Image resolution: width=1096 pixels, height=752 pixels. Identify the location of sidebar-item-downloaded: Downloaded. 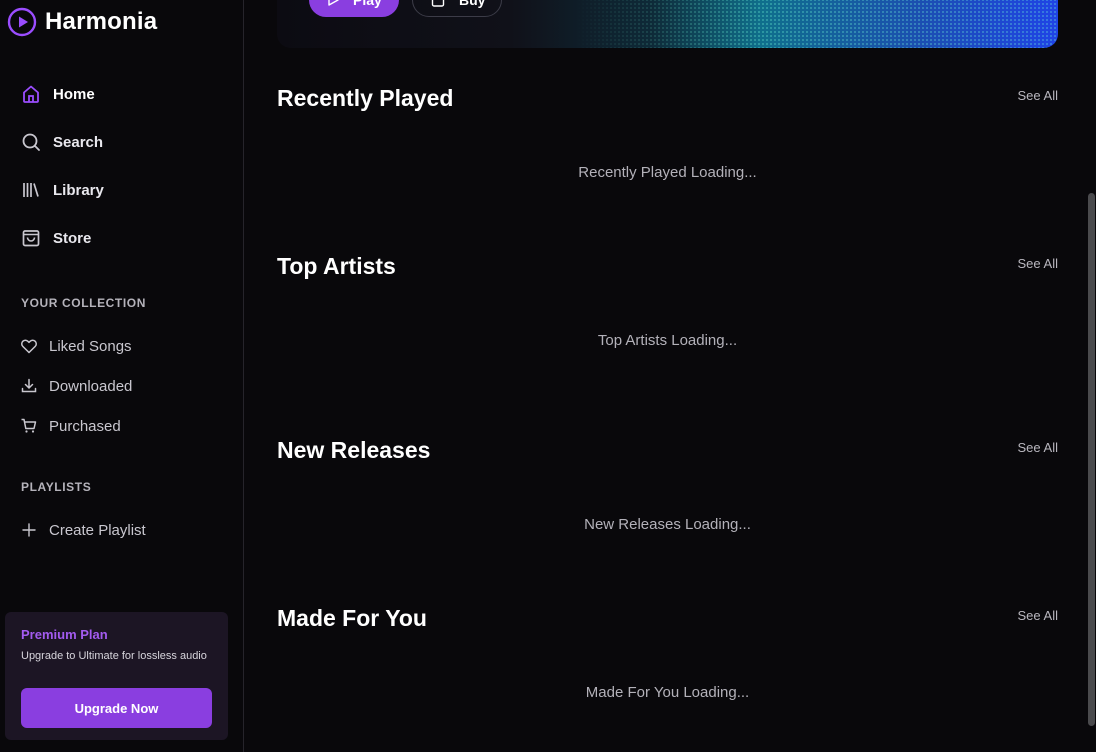
(76, 386).